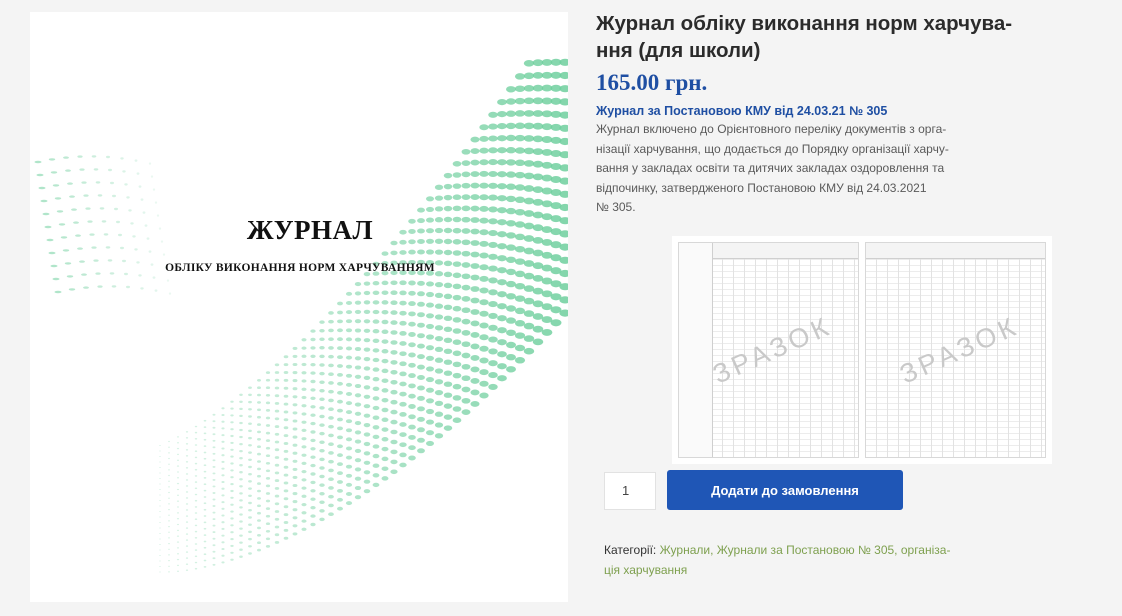 The image size is (1122, 616). Describe the element at coordinates (678, 50) in the screenshot. I see `product-title-line-2: ння (для школи)` at that location.